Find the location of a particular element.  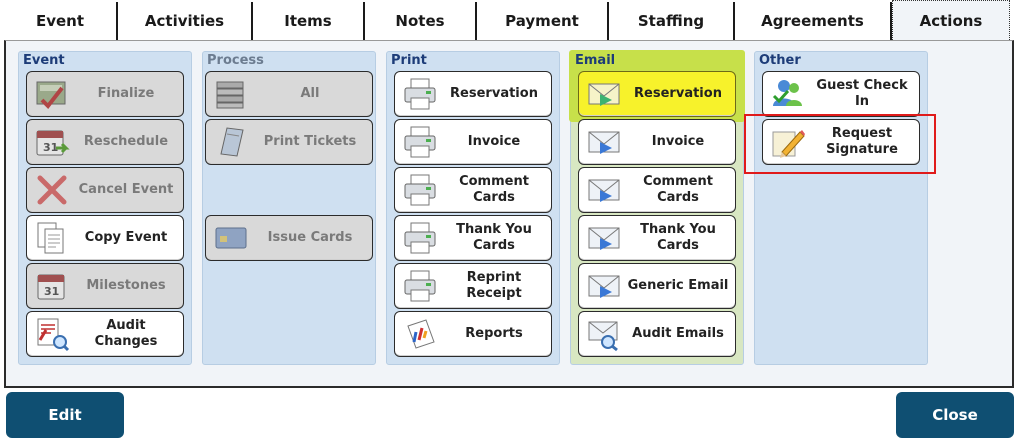

reports-label: Reports is located at coordinates (494, 333).